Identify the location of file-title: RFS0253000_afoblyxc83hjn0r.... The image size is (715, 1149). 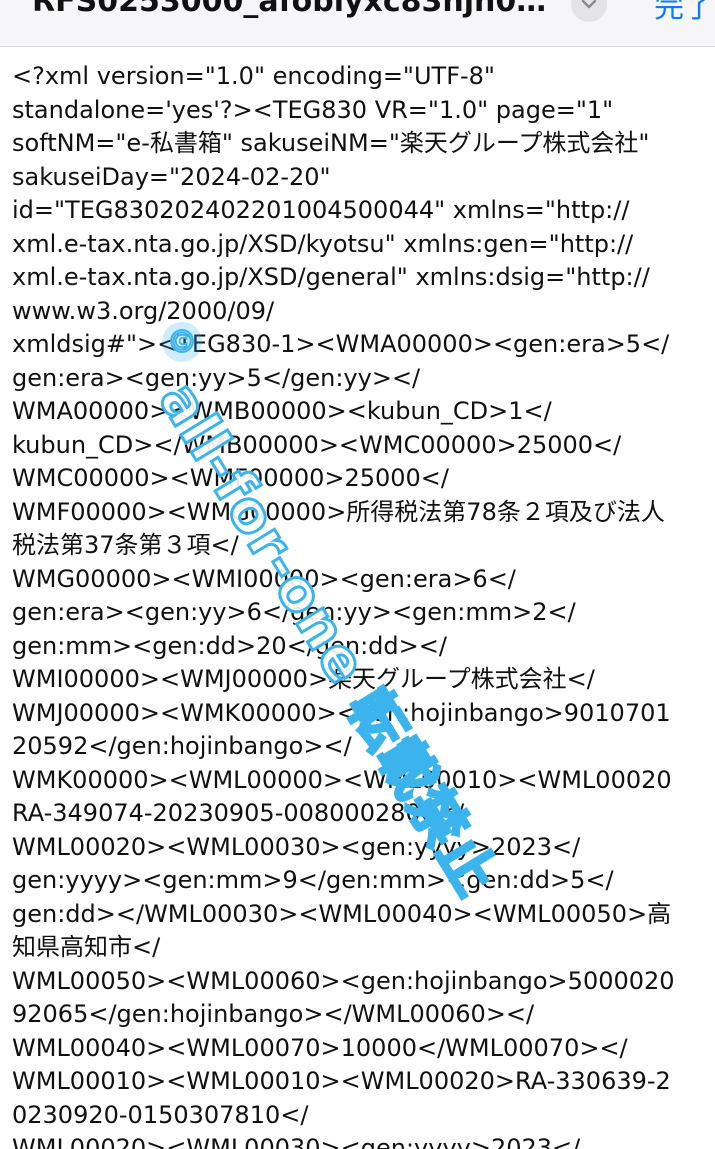
(292, 9).